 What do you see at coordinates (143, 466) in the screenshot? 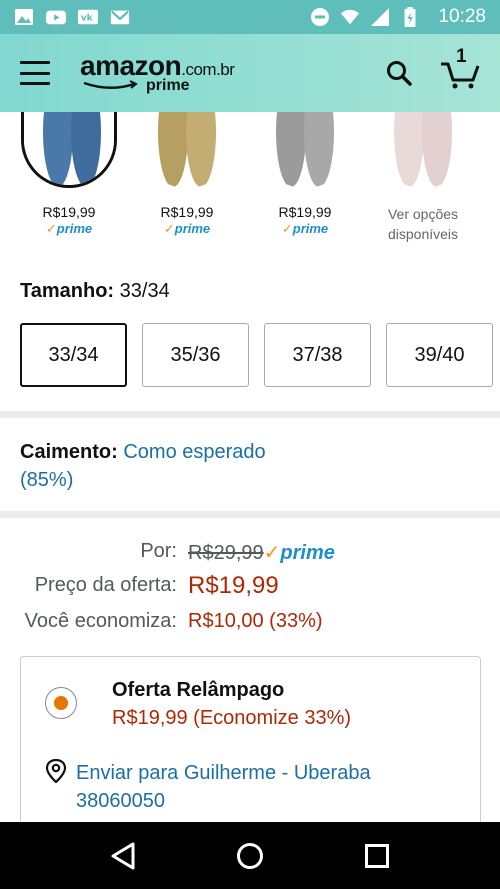
I see `fit-info: Caimento: Como esperado (85%)` at bounding box center [143, 466].